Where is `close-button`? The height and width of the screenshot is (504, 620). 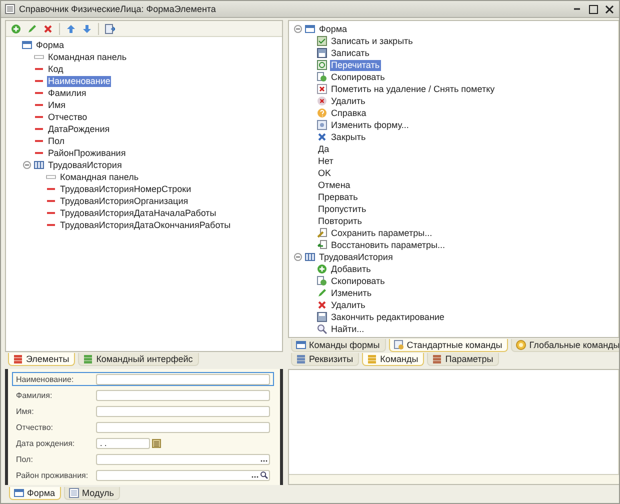
close-button is located at coordinates (609, 9).